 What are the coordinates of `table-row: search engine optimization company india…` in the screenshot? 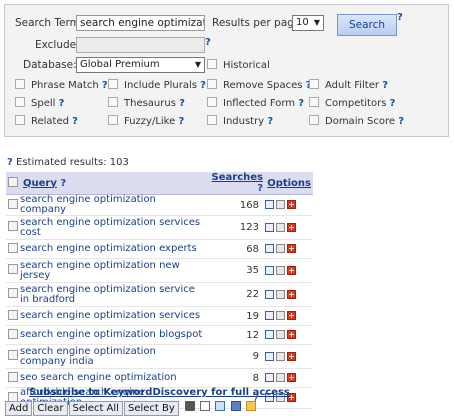 It's located at (159, 356).